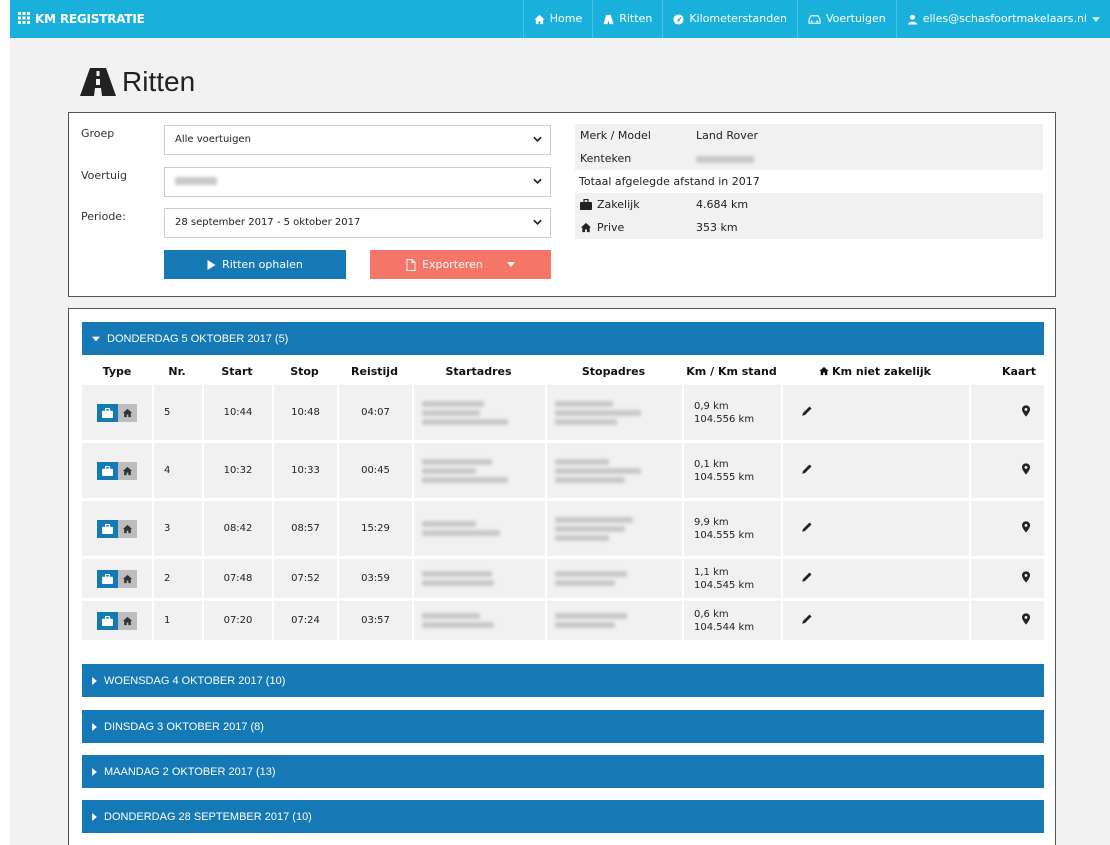 The height and width of the screenshot is (845, 1110). I want to click on trip-km: 1,1 km 104.545 km, so click(731, 578).